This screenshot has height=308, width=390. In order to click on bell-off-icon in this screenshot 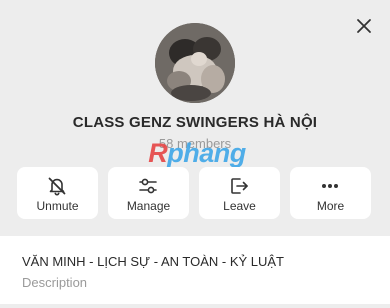, I will do `click(57, 186)`.